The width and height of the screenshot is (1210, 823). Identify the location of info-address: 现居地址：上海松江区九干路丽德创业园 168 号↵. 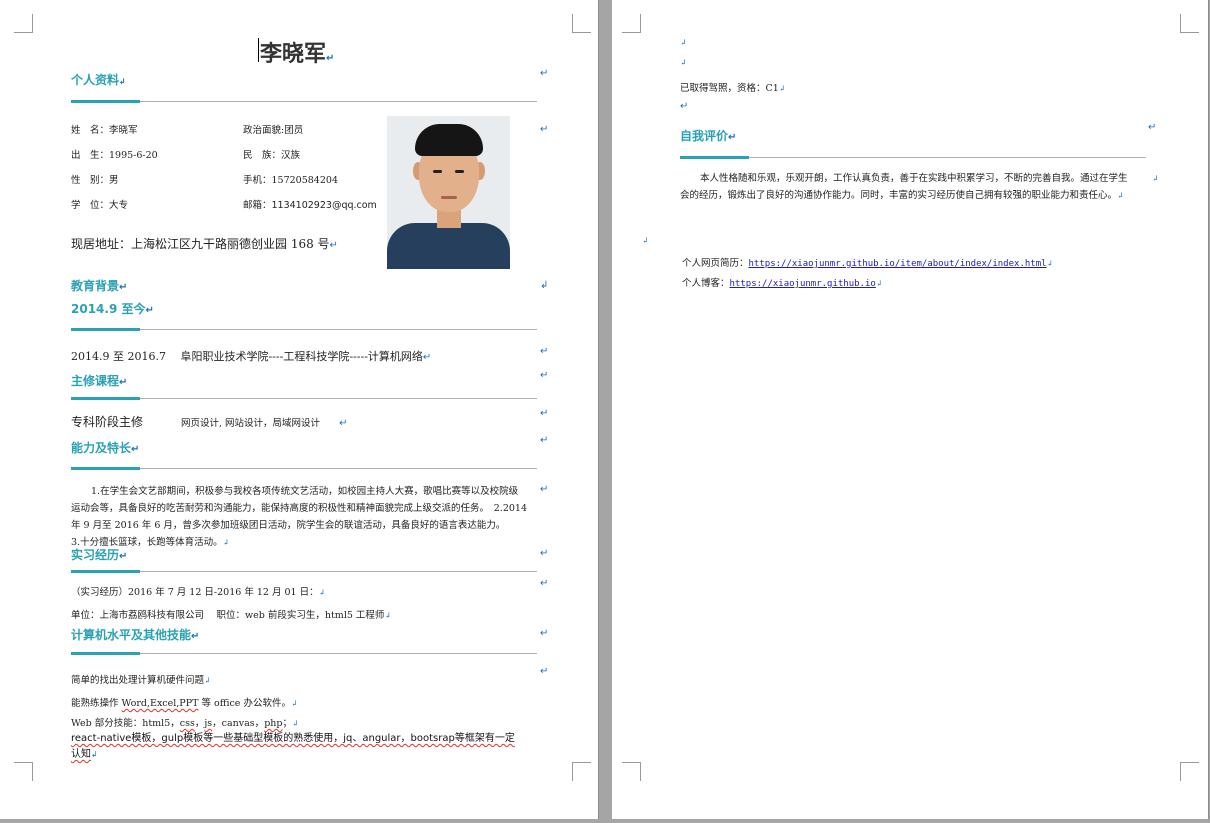
(204, 243).